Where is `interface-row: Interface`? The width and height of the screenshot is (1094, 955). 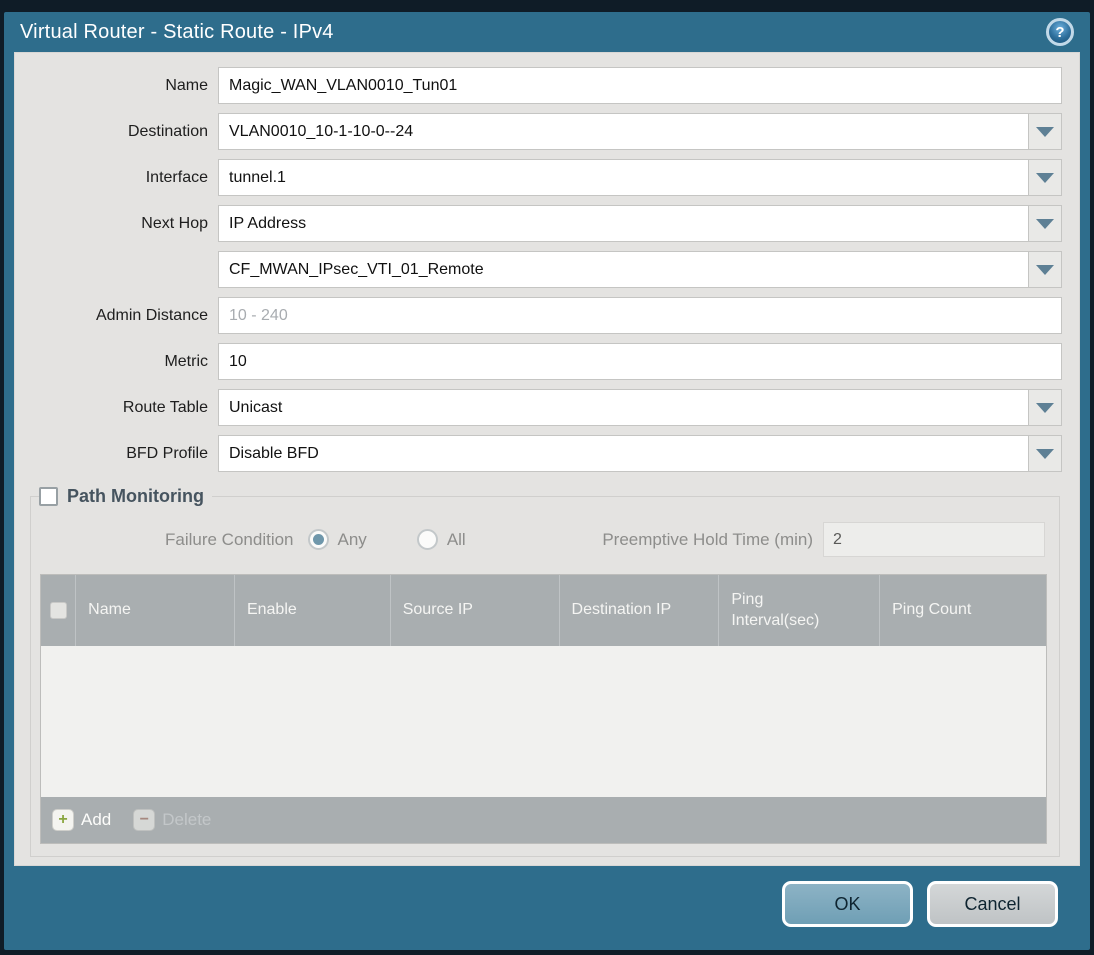 interface-row: Interface is located at coordinates (545, 177).